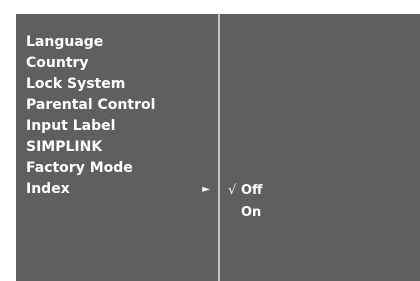 The height and width of the screenshot is (281, 420). I want to click on menu-item-label: Index, so click(48, 189).